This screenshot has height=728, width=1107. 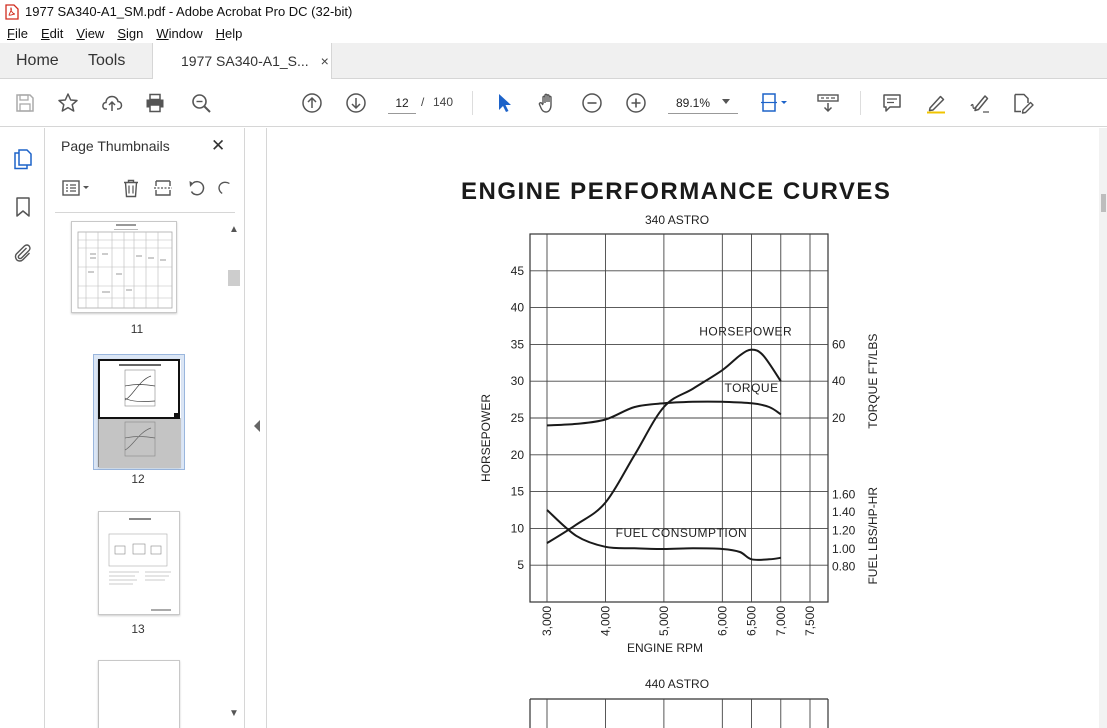 What do you see at coordinates (201, 103) in the screenshot?
I see `zoom-search-icon` at bounding box center [201, 103].